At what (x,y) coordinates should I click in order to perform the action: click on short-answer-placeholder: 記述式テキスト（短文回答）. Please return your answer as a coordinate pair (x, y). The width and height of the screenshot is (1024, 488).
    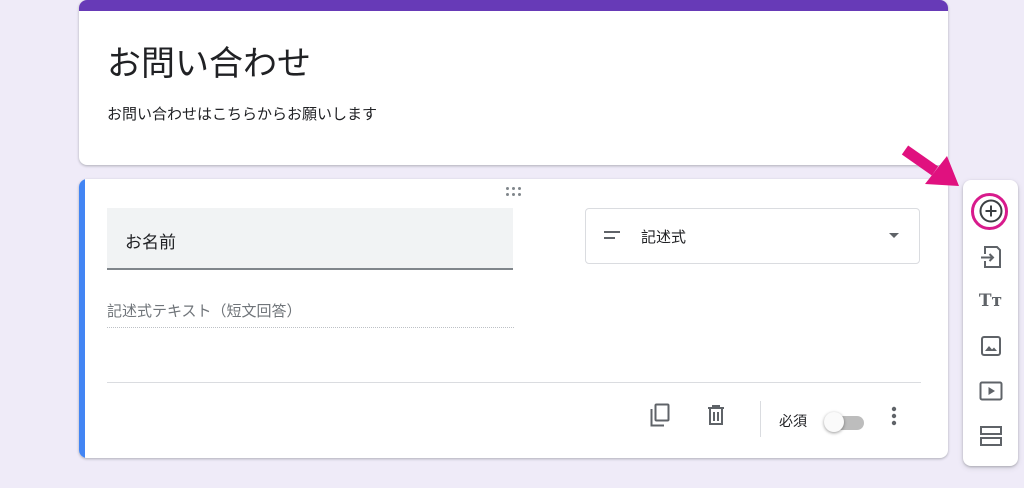
    Looking at the image, I should click on (310, 314).